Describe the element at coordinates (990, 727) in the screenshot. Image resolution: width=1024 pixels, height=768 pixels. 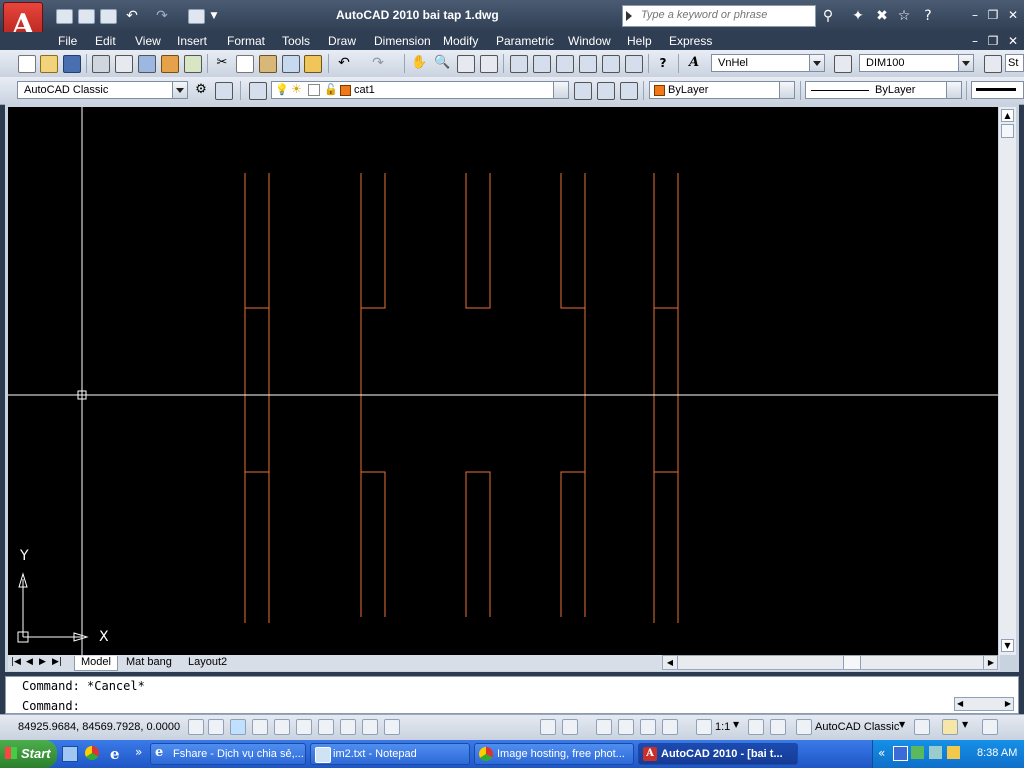
I see `clean-screen-icon` at that location.